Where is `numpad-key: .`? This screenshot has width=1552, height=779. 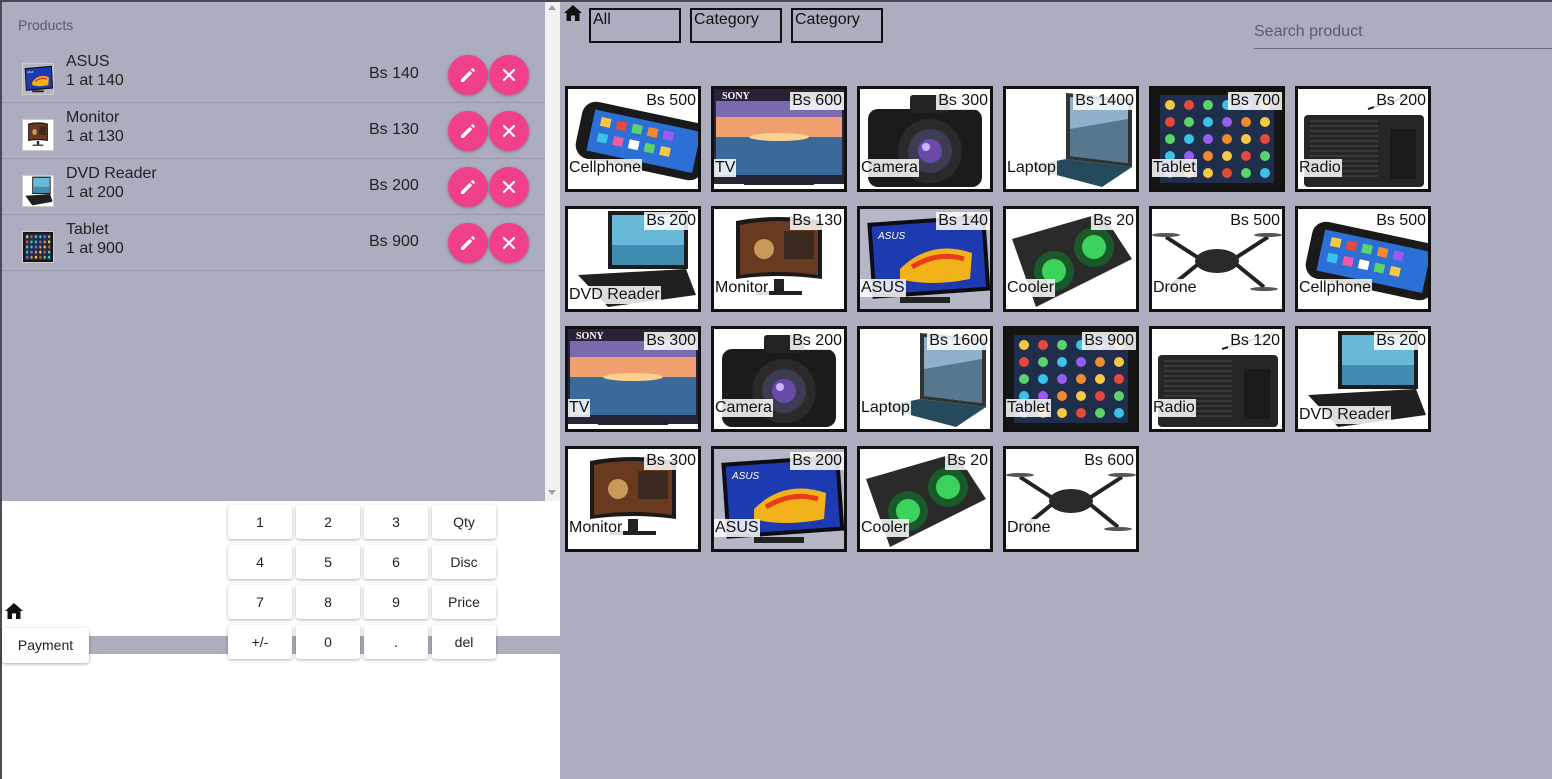
numpad-key: . is located at coordinates (396, 642).